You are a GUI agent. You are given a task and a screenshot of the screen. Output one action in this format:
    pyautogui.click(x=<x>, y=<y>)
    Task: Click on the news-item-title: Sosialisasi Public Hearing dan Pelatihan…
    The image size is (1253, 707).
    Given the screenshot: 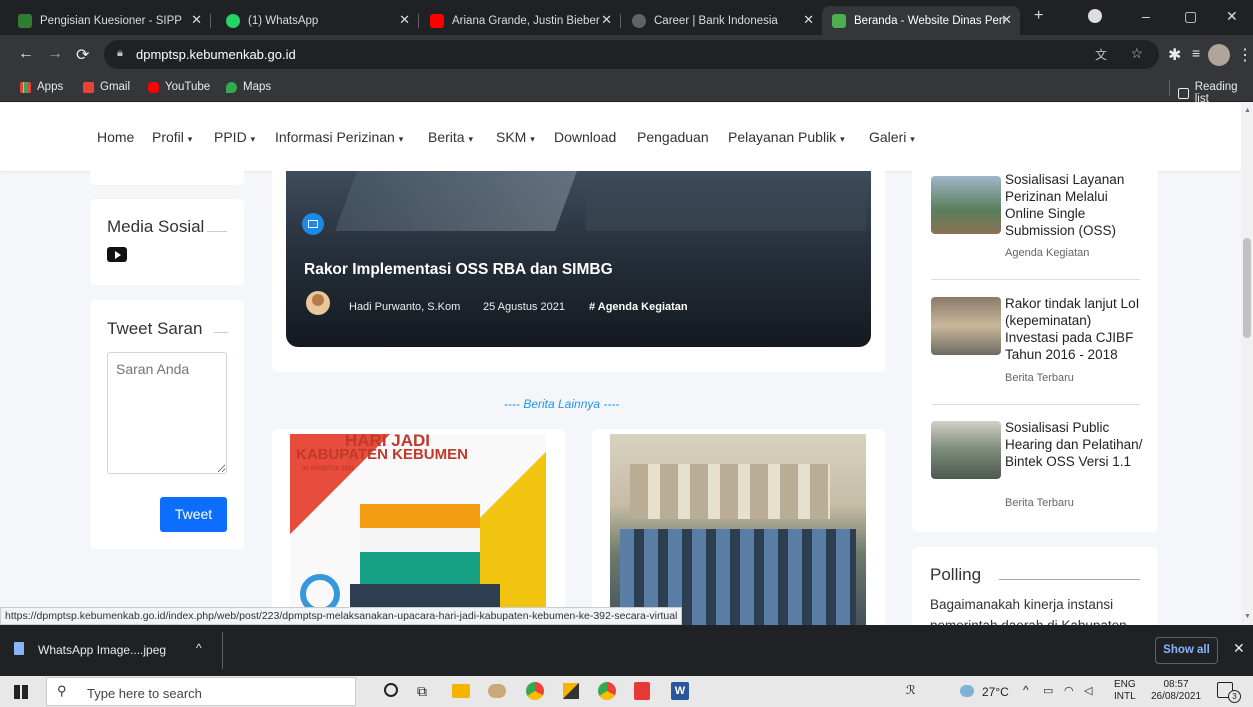 What is the action you would take?
    pyautogui.click(x=1075, y=444)
    